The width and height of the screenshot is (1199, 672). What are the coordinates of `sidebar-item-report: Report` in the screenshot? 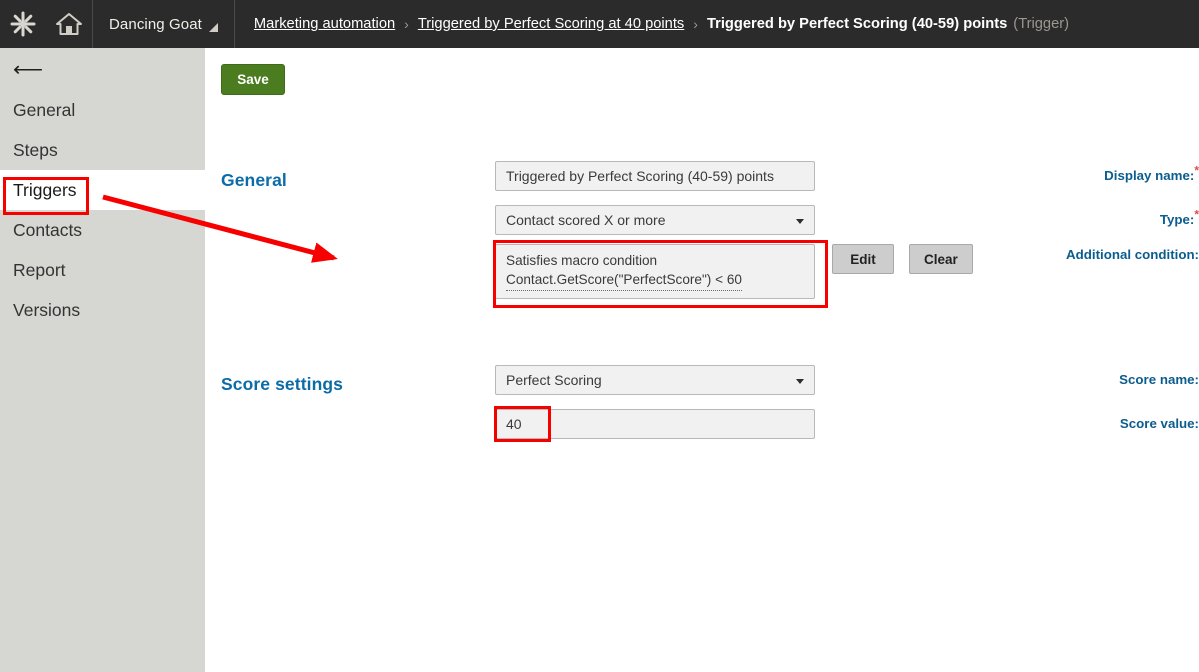 It's located at (102, 270).